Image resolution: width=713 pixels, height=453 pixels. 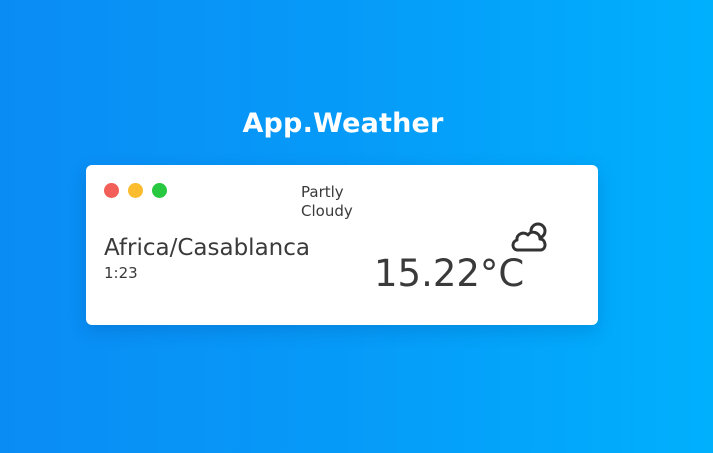 What do you see at coordinates (207, 248) in the screenshot?
I see `location-name: Africa/Casablanca` at bounding box center [207, 248].